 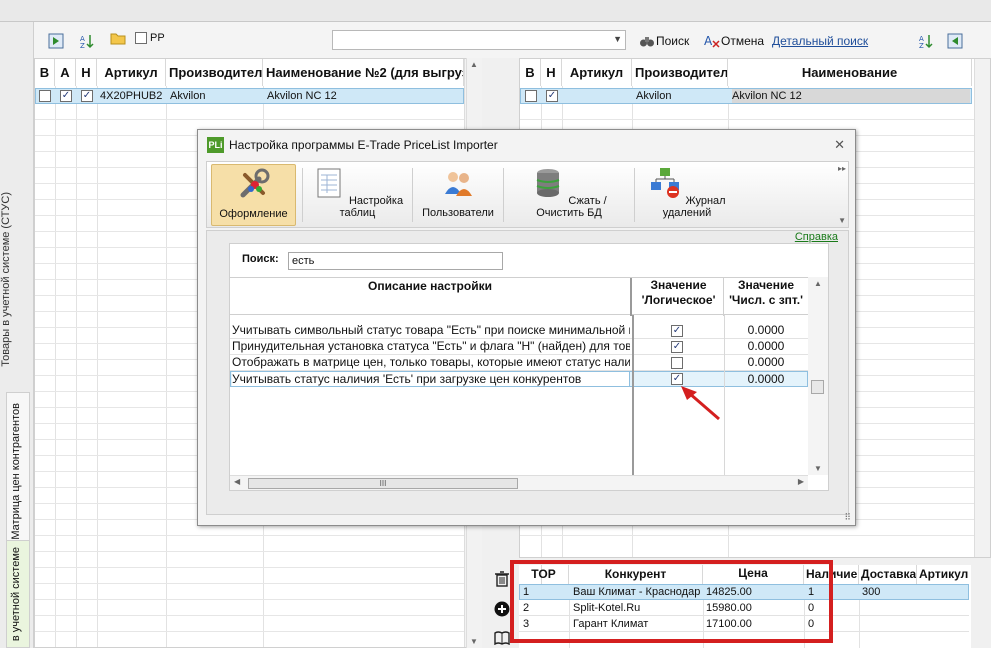 I want to click on table-row: 2 Split-Kotel.Ru 15980.00 0, so click(x=744, y=608).